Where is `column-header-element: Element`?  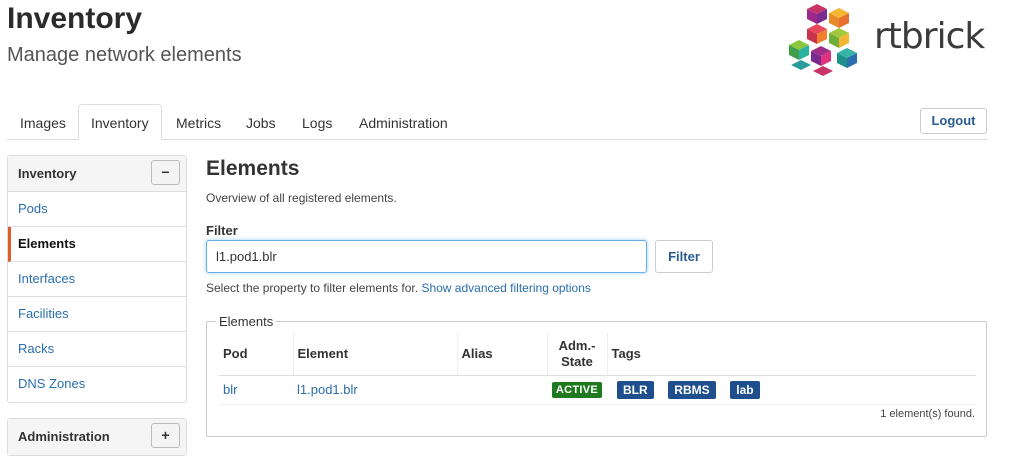 column-header-element: Element is located at coordinates (375, 354).